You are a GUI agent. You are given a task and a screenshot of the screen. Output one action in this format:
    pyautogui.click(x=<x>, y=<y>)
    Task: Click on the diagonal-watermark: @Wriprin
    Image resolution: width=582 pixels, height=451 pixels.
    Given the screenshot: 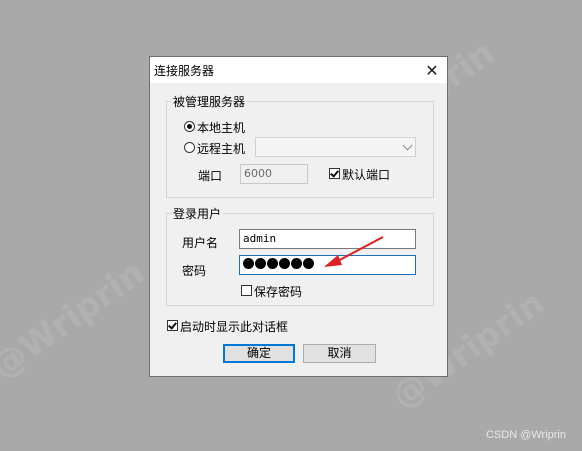 What is the action you would take?
    pyautogui.click(x=76, y=320)
    